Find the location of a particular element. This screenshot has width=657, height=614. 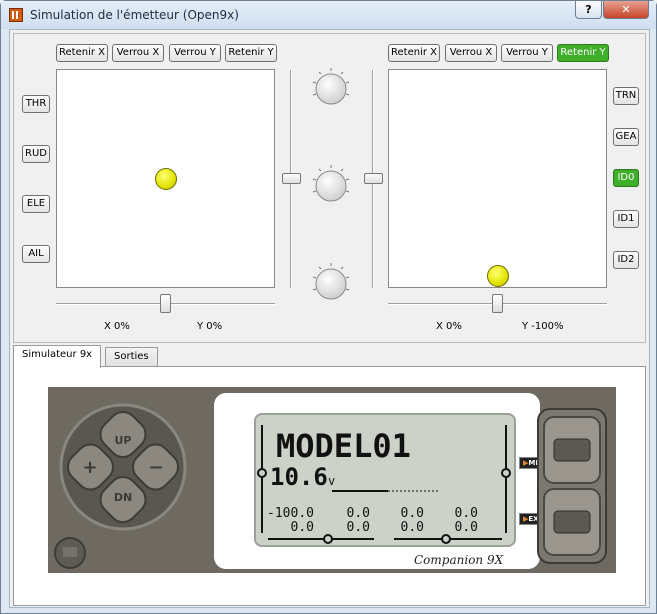

lcd-value-6: 0.0 is located at coordinates (412, 527).